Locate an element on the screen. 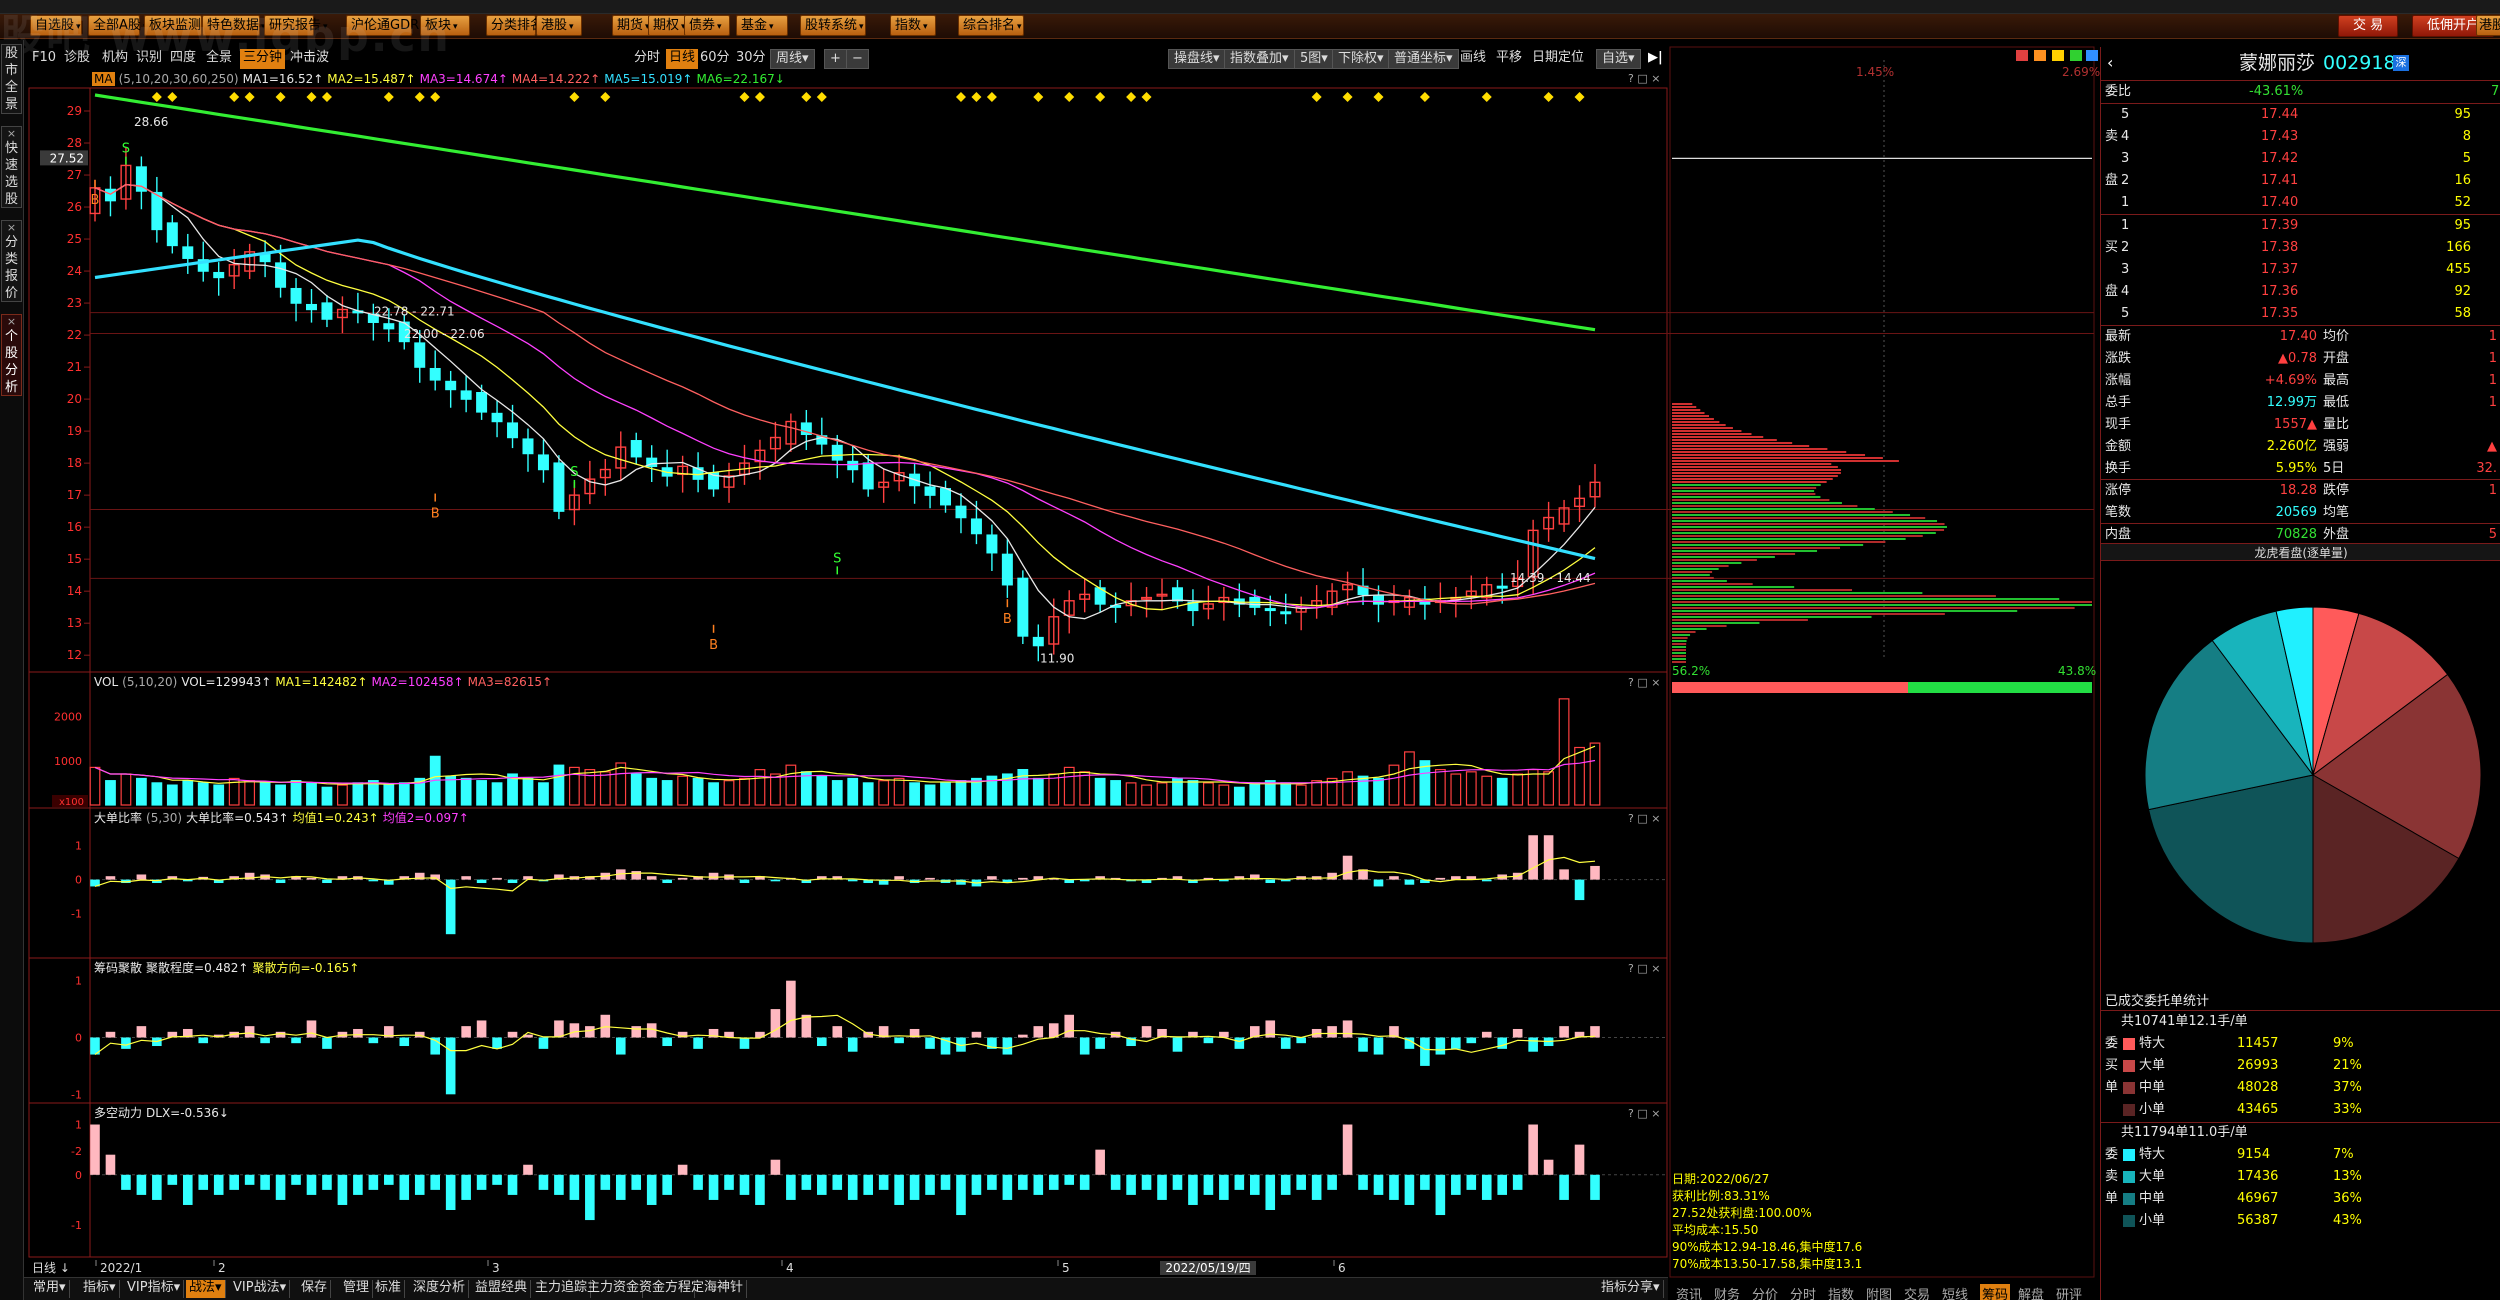 Image resolution: width=2500 pixels, height=1300 pixels. bottom-tab-label: 管理 is located at coordinates (356, 1287).